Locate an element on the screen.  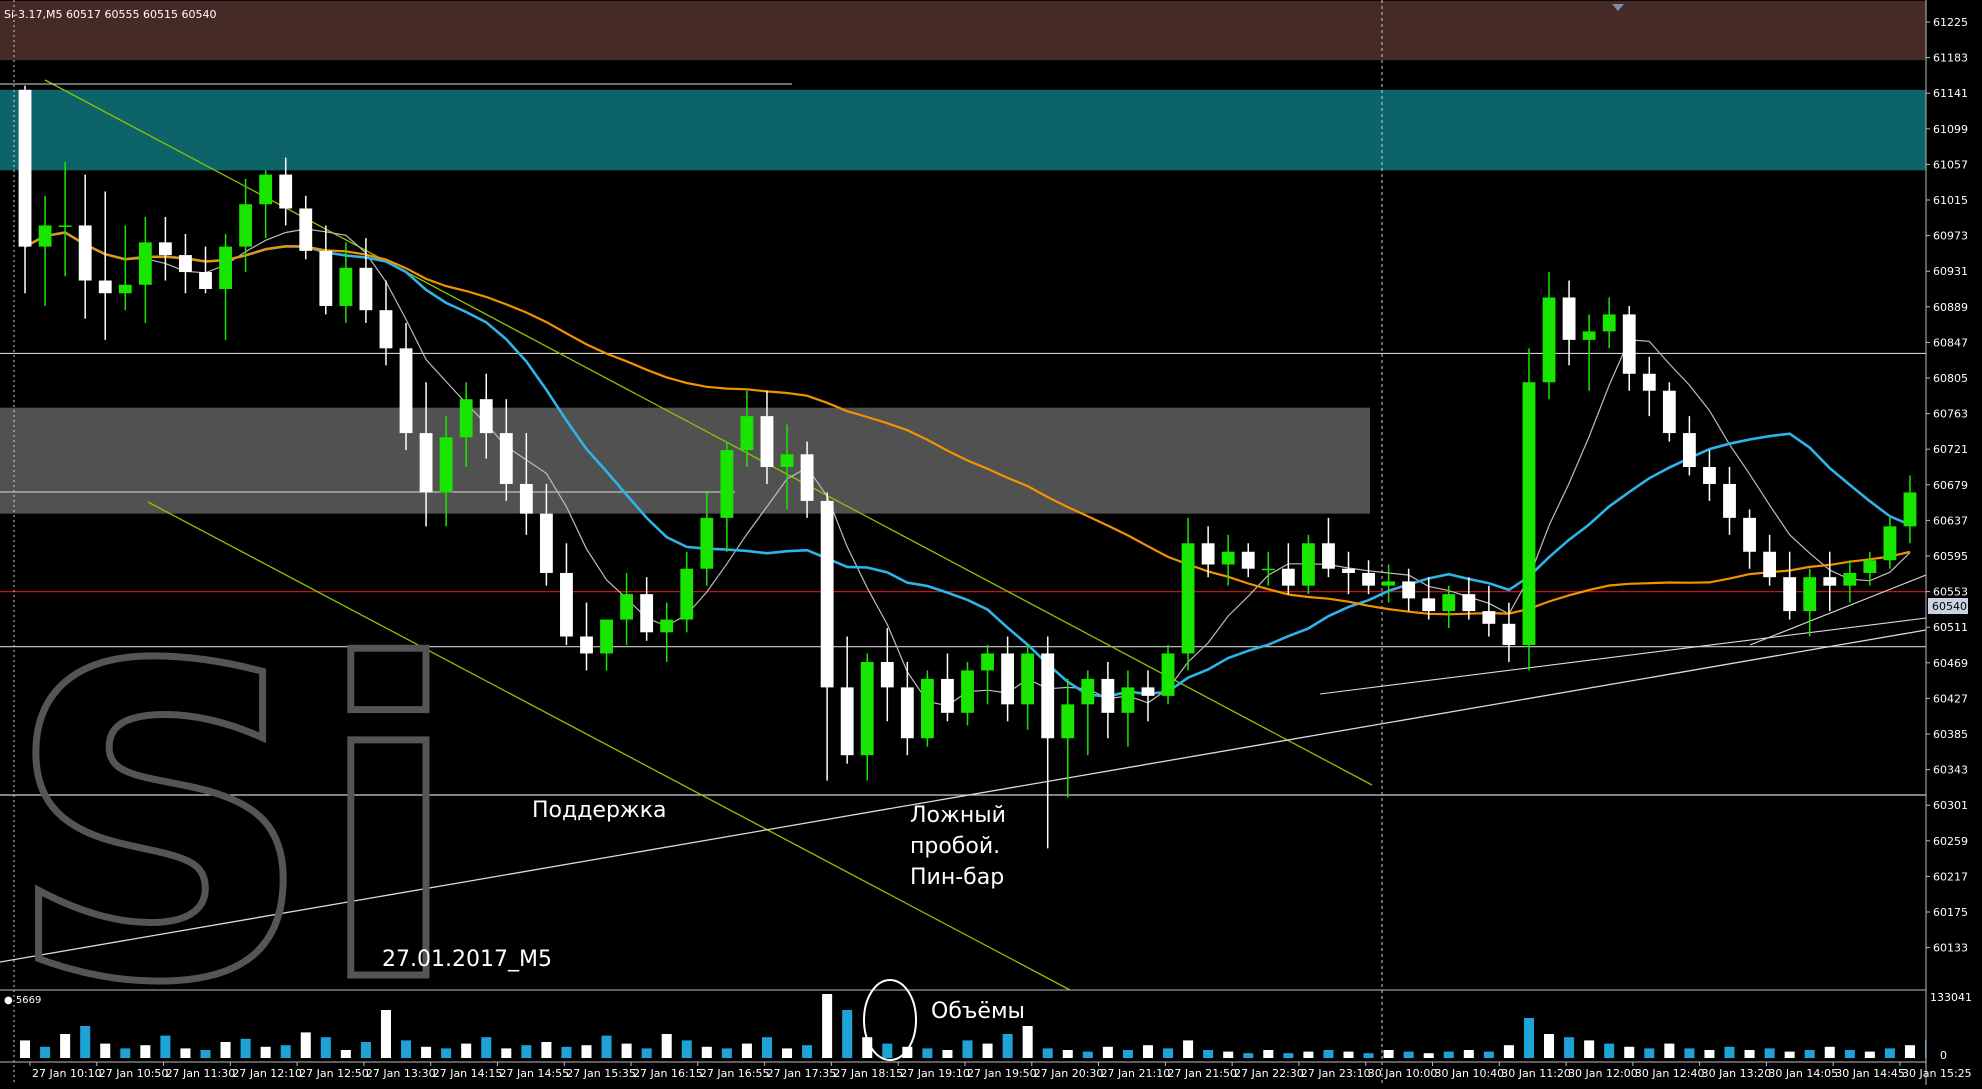
time-tick-label-6: 27 Jan 14:15 is located at coordinates (468, 1073).